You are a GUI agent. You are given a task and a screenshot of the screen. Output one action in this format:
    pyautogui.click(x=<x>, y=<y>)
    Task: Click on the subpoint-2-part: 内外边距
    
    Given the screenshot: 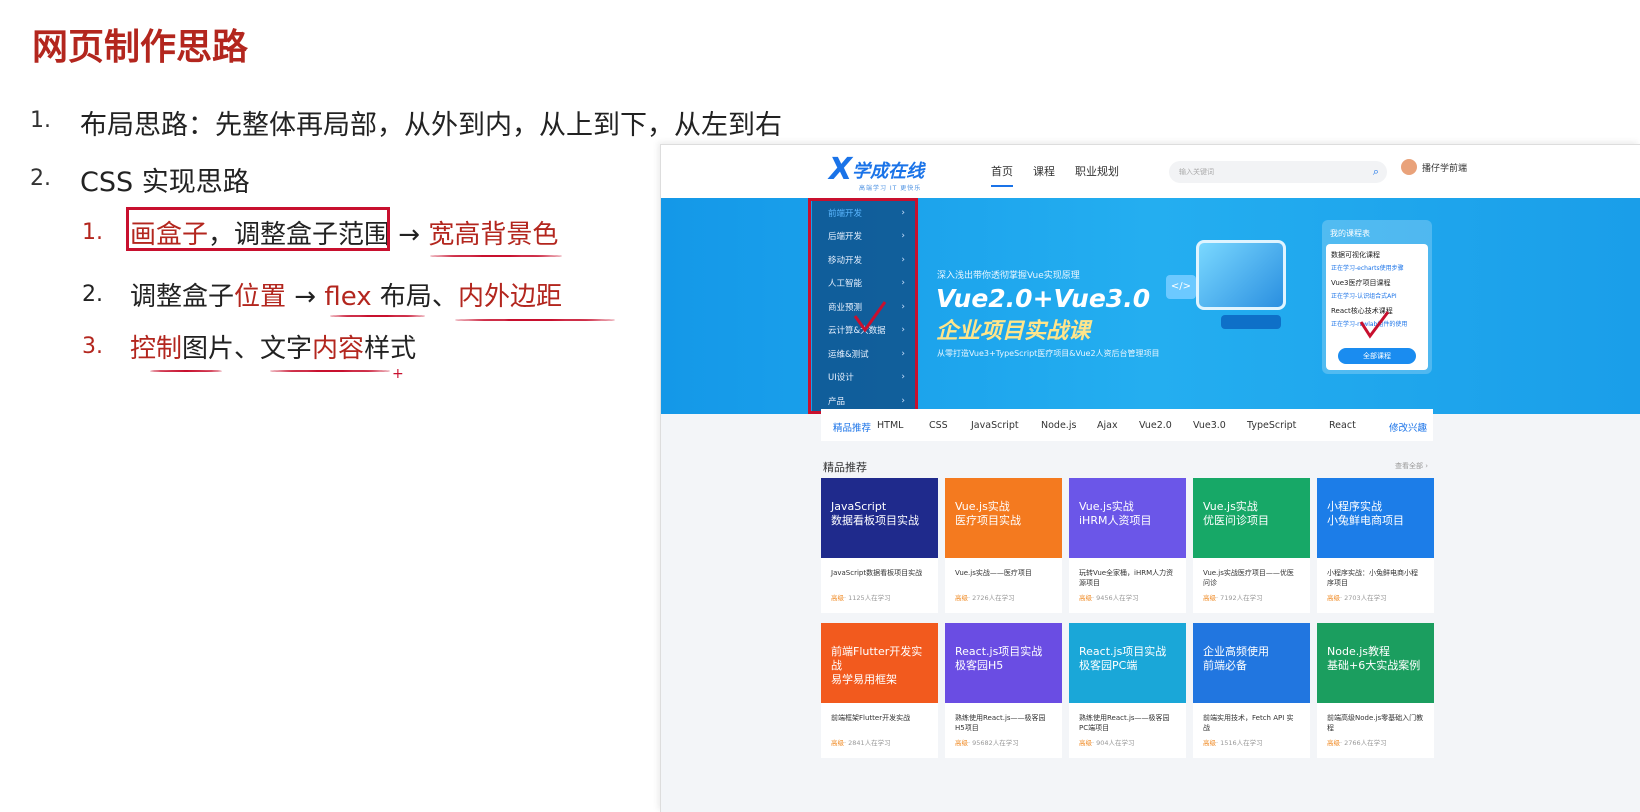 What is the action you would take?
    pyautogui.click(x=509, y=297)
    